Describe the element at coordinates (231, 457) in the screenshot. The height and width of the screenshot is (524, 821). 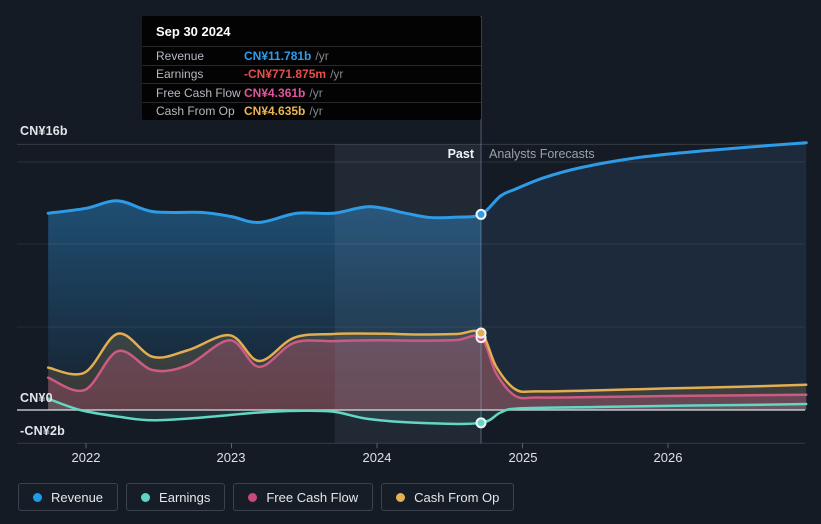
I see `x-tick-2023: 2023` at that location.